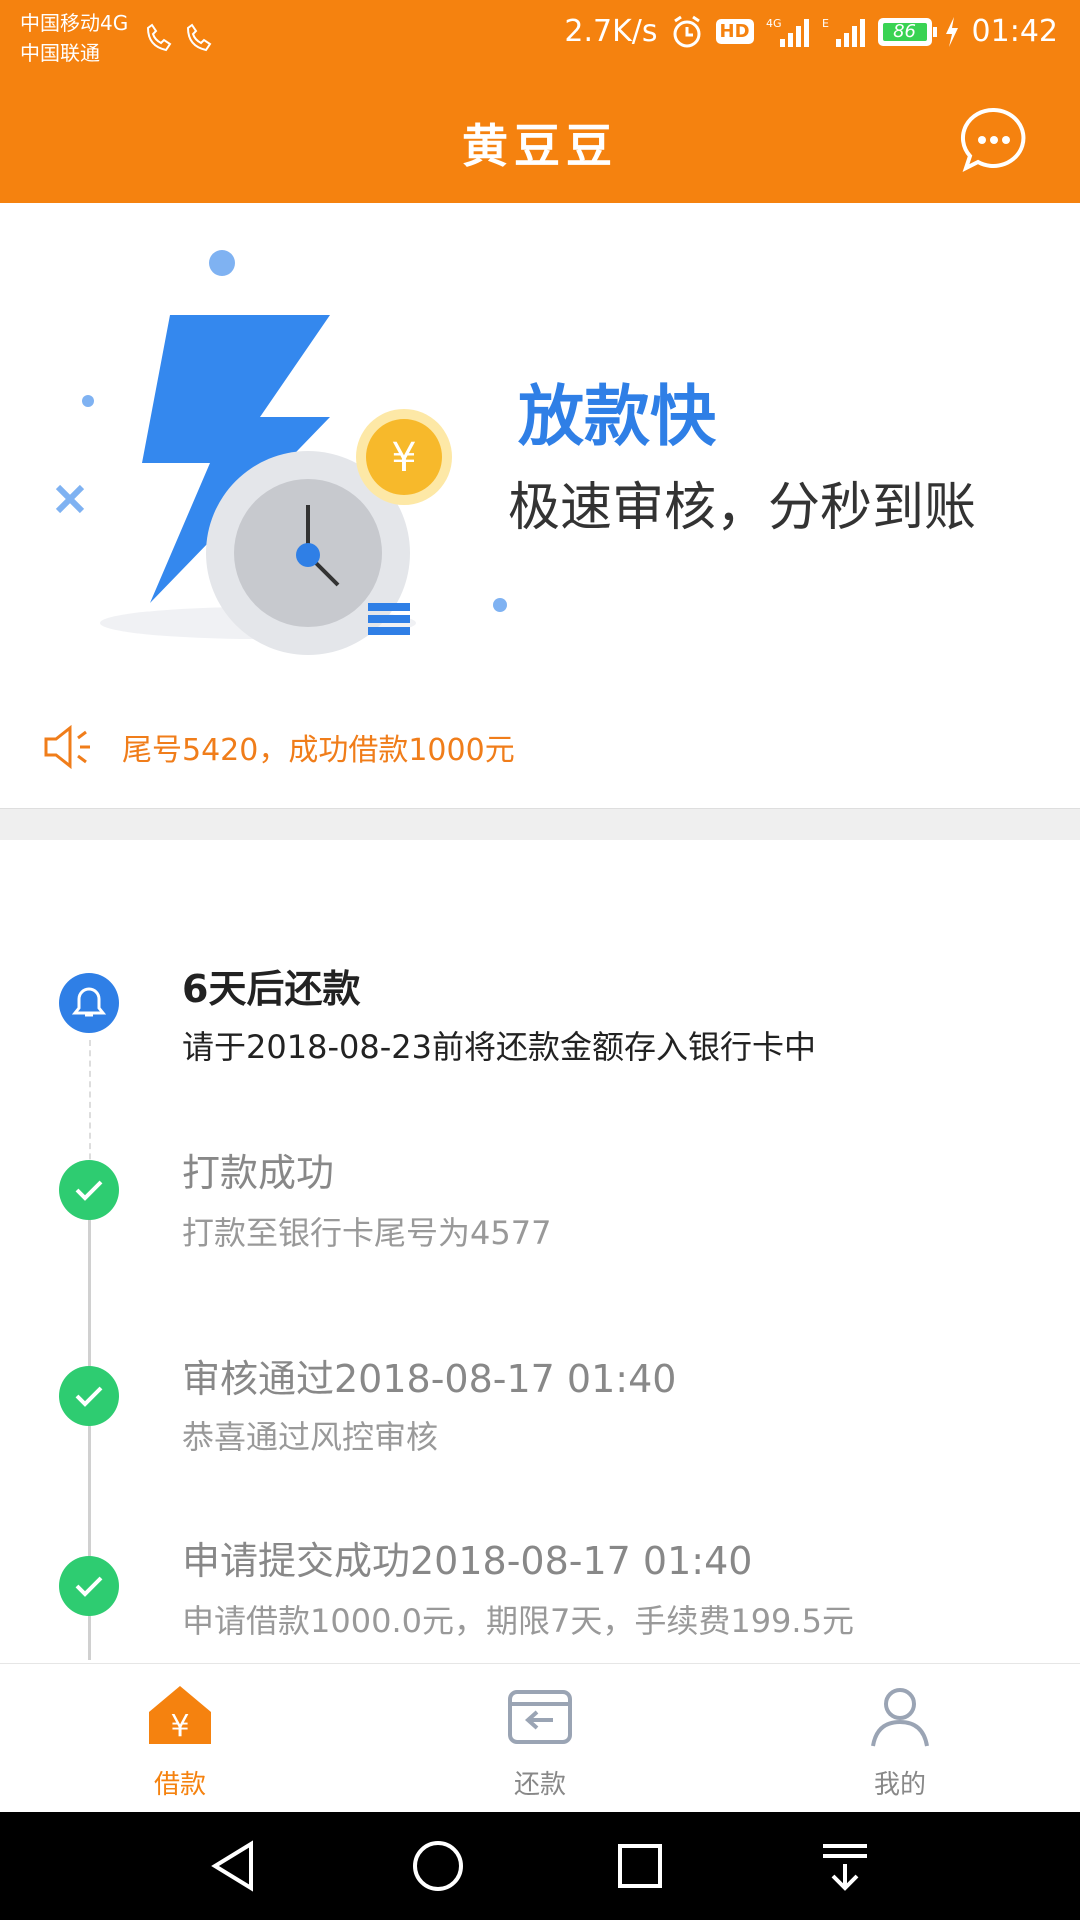 This screenshot has width=1080, height=1920. Describe the element at coordinates (787, 32) in the screenshot. I see `signal-4g-icon: 4G` at that location.